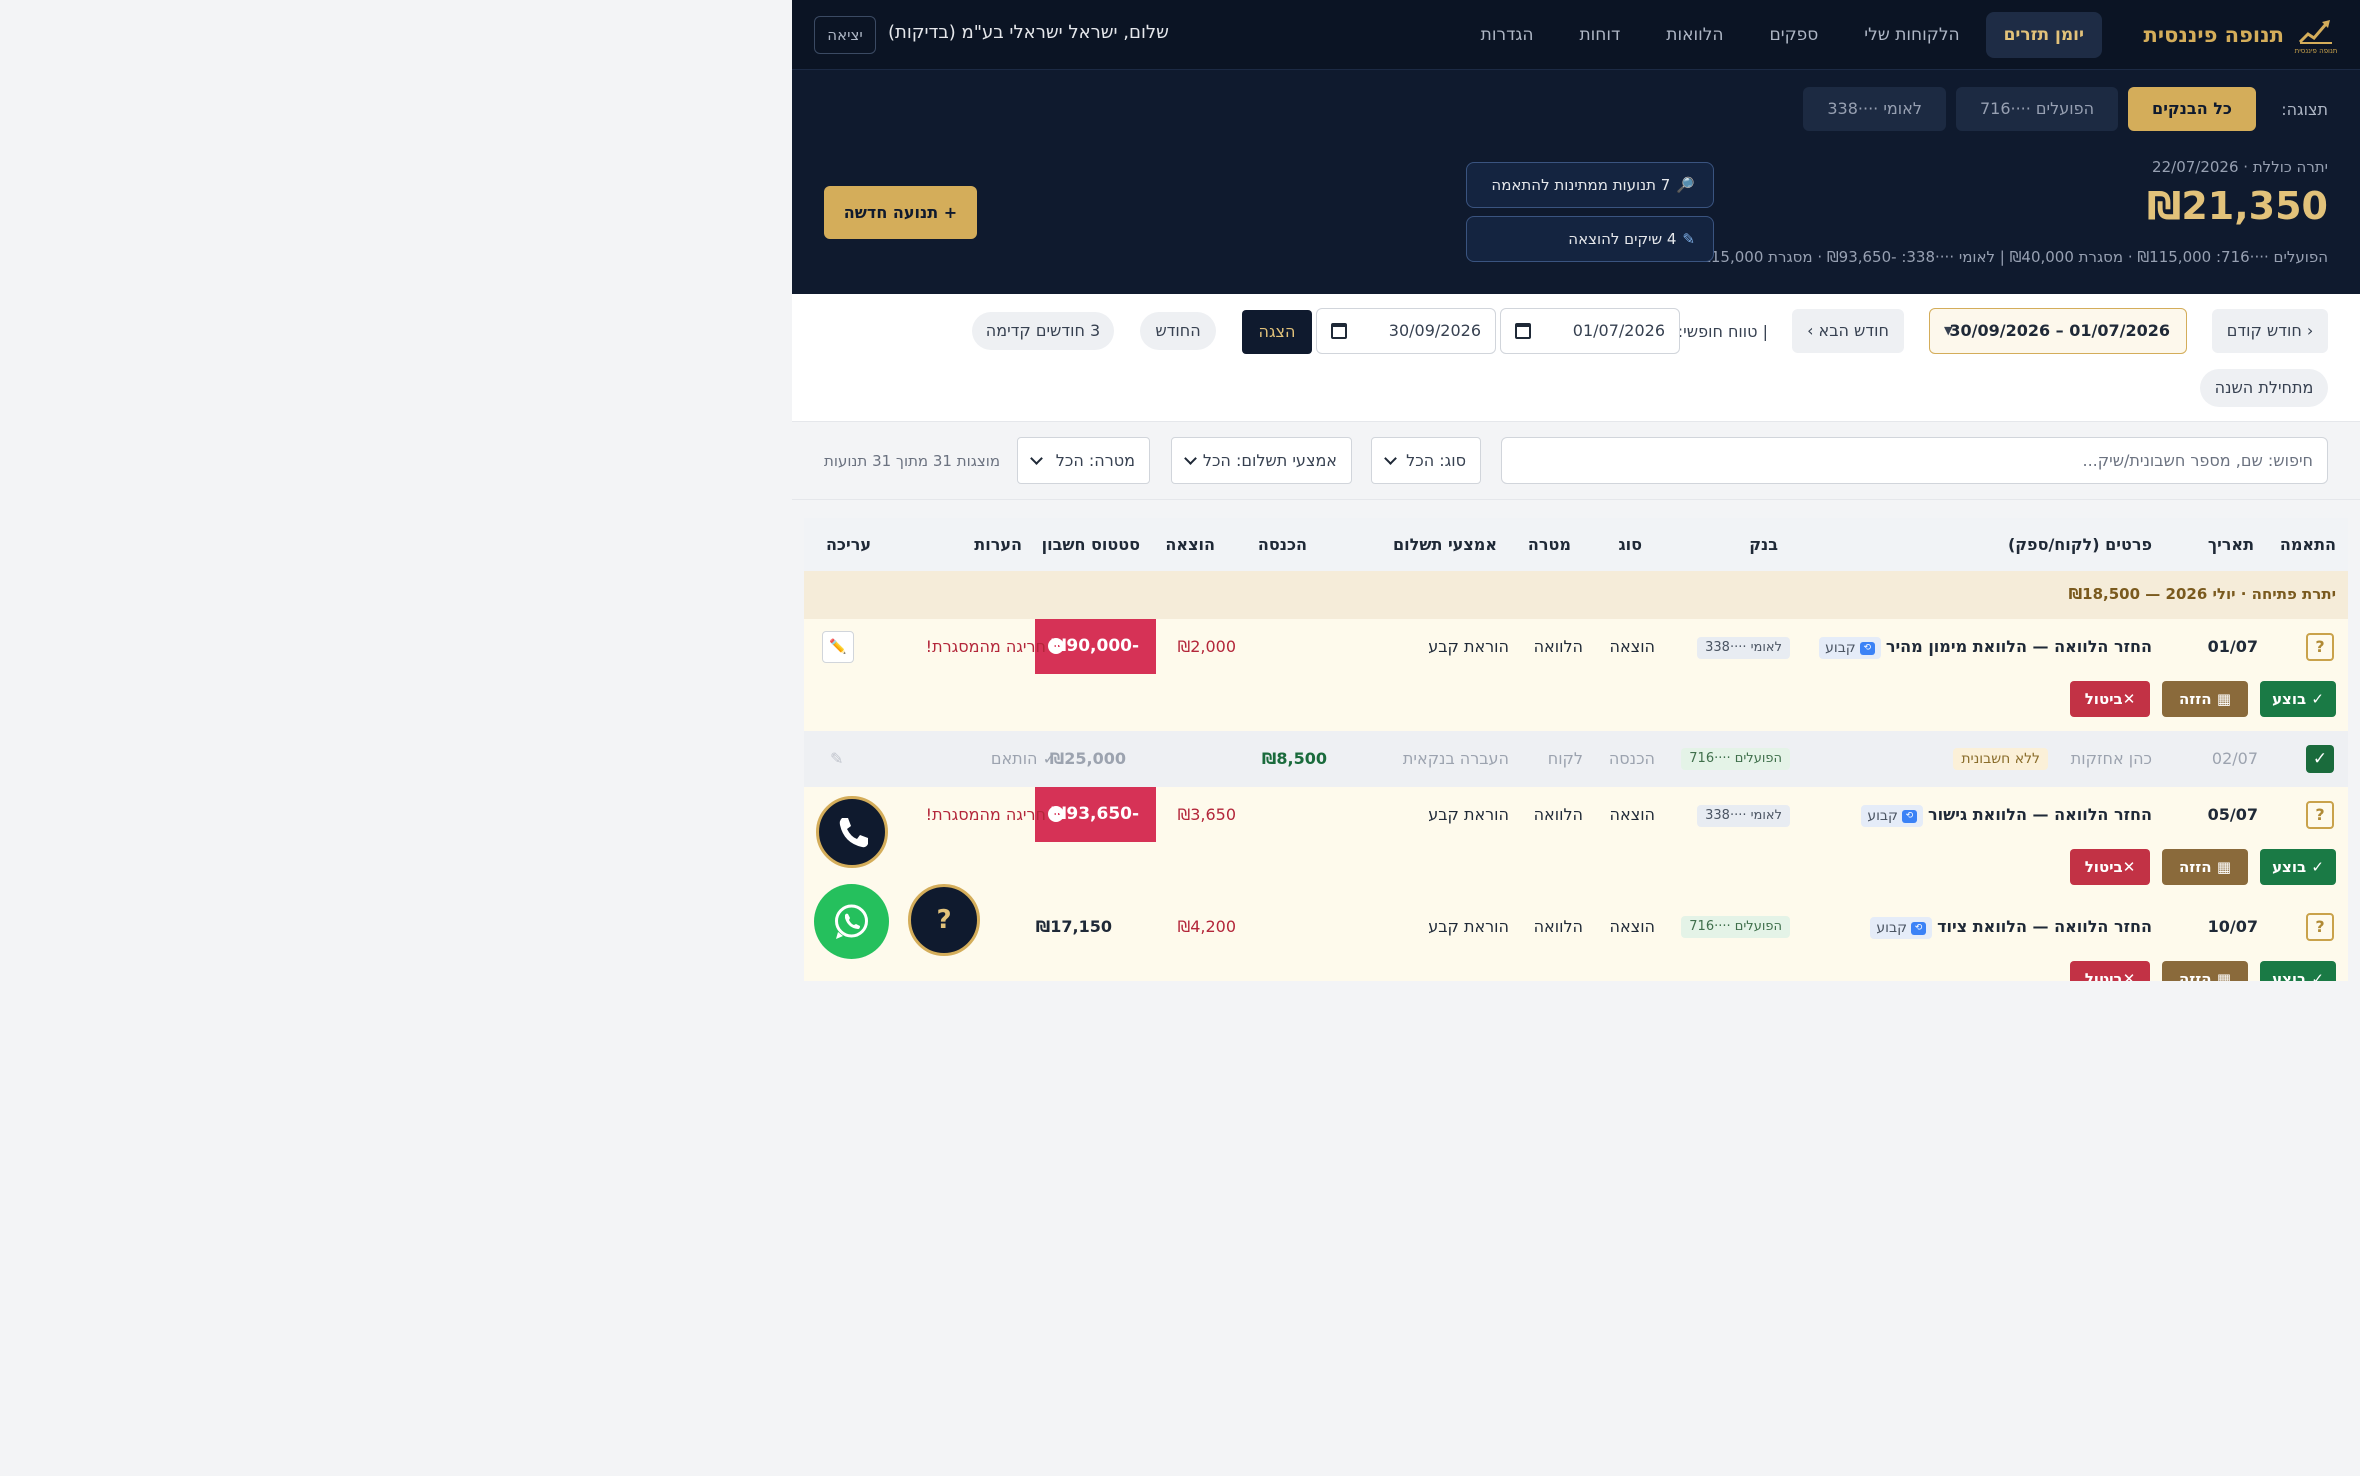 The image size is (2360, 1476). Describe the element at coordinates (838, 647) in the screenshot. I see `edit-pencil-icon: ✏️` at that location.